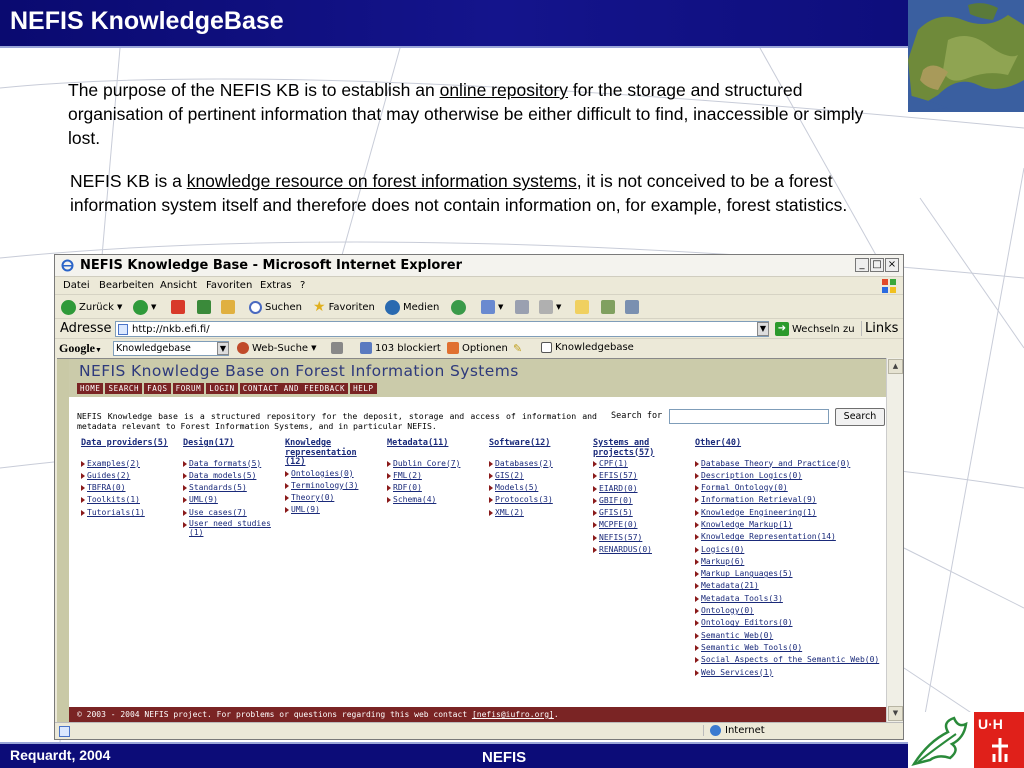 The height and width of the screenshot is (768, 1024). I want to click on category-link: Semantic Web Tools(0), so click(789, 648).